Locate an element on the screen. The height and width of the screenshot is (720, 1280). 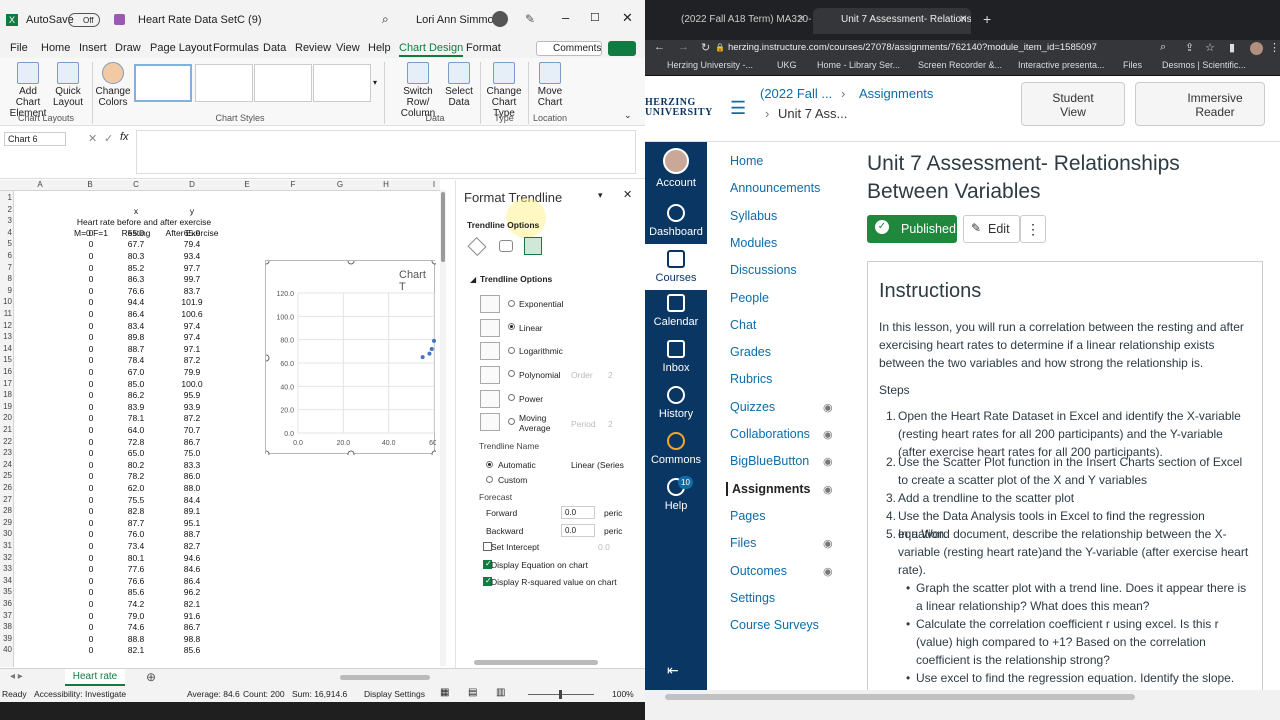
course-nav-discussions: Discussions is located at coordinates (763, 270).